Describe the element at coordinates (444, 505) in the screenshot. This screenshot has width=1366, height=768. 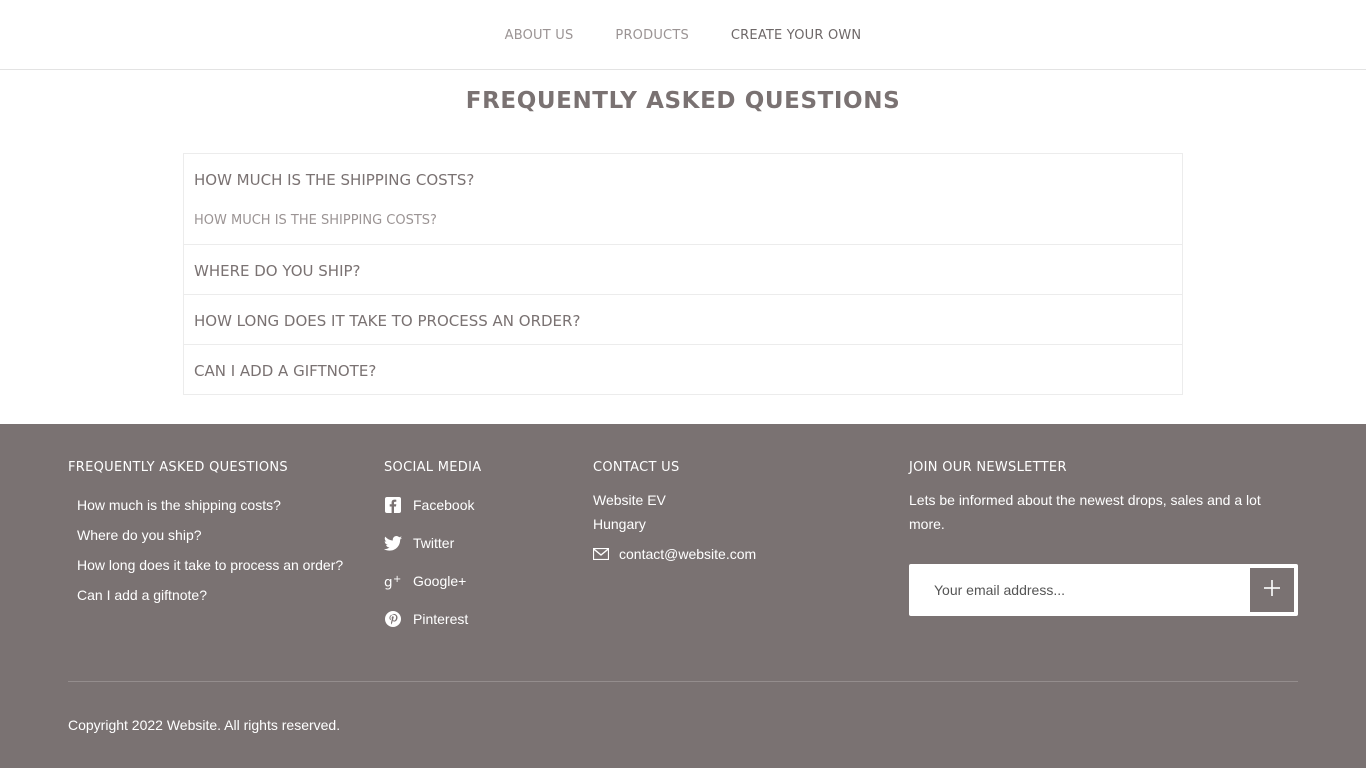
I see `social-label: Facebook` at that location.